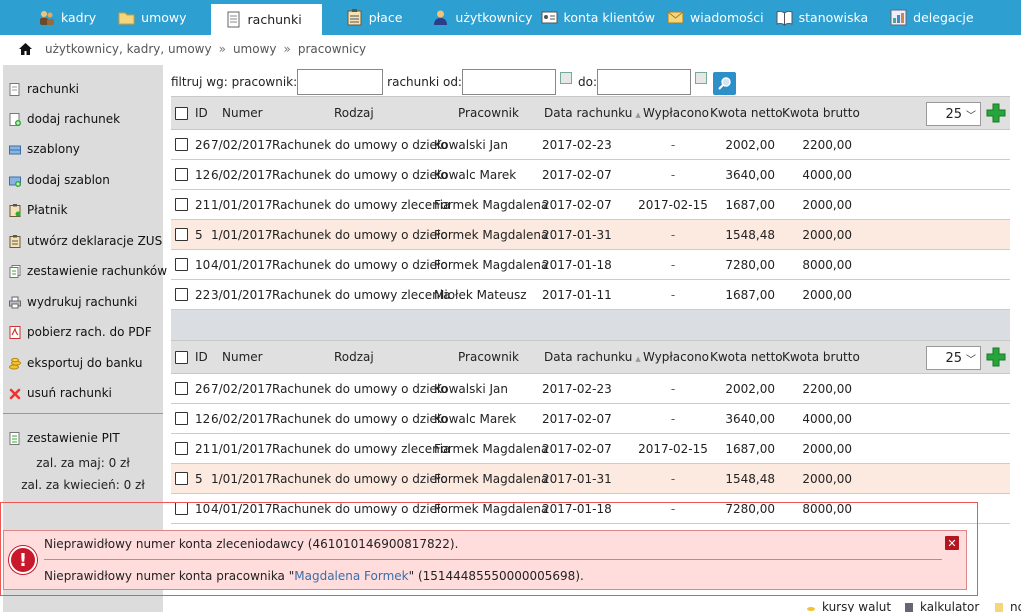 This screenshot has width=1021, height=612. What do you see at coordinates (255, 49) in the screenshot?
I see `breadcrumb-item-umowy: umowy` at bounding box center [255, 49].